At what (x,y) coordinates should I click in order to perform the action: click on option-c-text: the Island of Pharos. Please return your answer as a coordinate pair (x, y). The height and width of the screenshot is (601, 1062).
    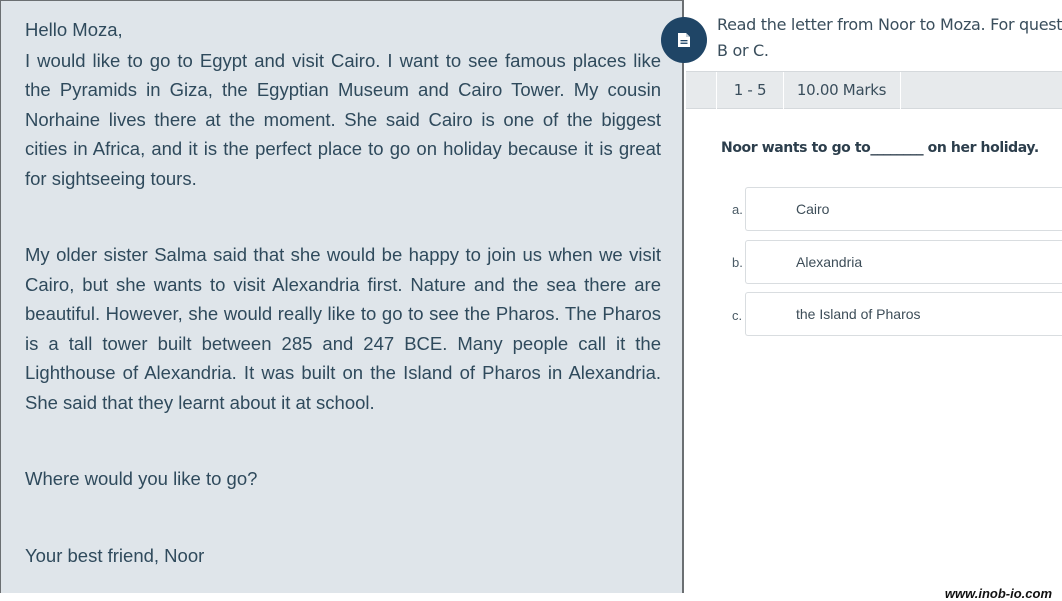
    Looking at the image, I should click on (858, 314).